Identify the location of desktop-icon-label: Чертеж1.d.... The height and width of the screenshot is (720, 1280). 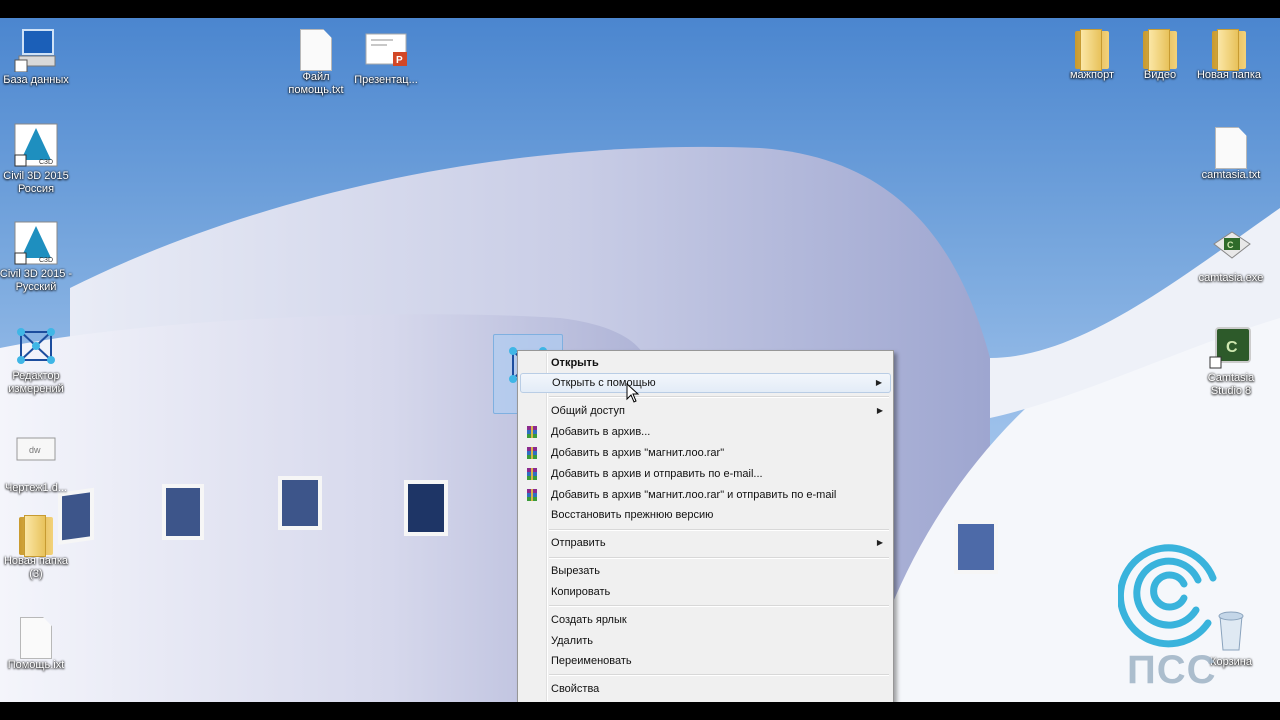
(36, 488).